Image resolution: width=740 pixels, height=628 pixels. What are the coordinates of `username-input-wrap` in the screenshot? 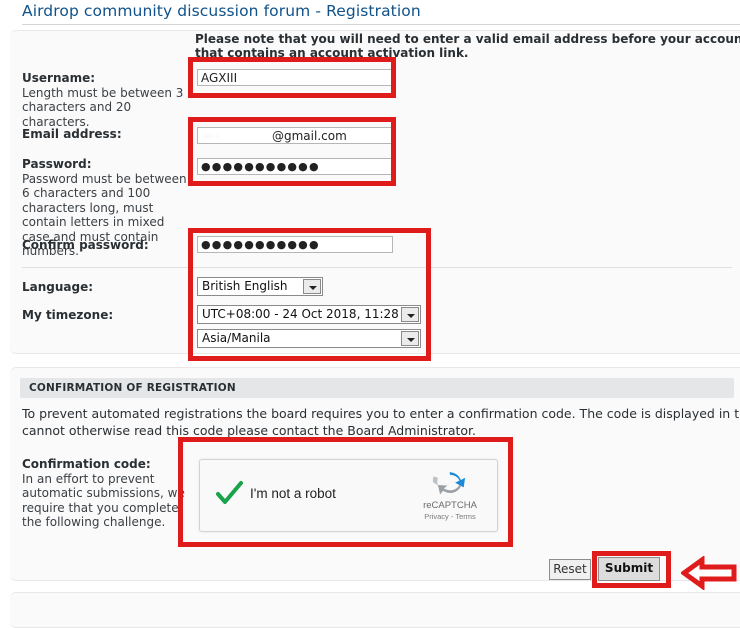 It's located at (295, 77).